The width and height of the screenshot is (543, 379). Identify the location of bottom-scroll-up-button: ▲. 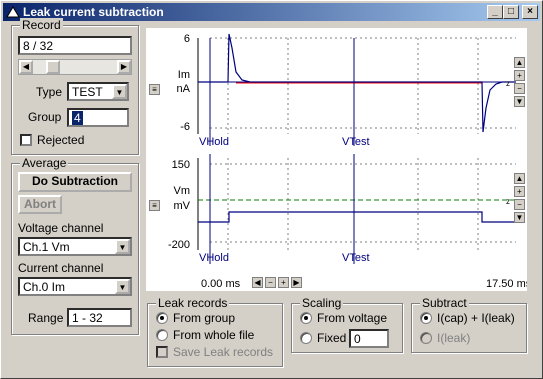
(519, 178).